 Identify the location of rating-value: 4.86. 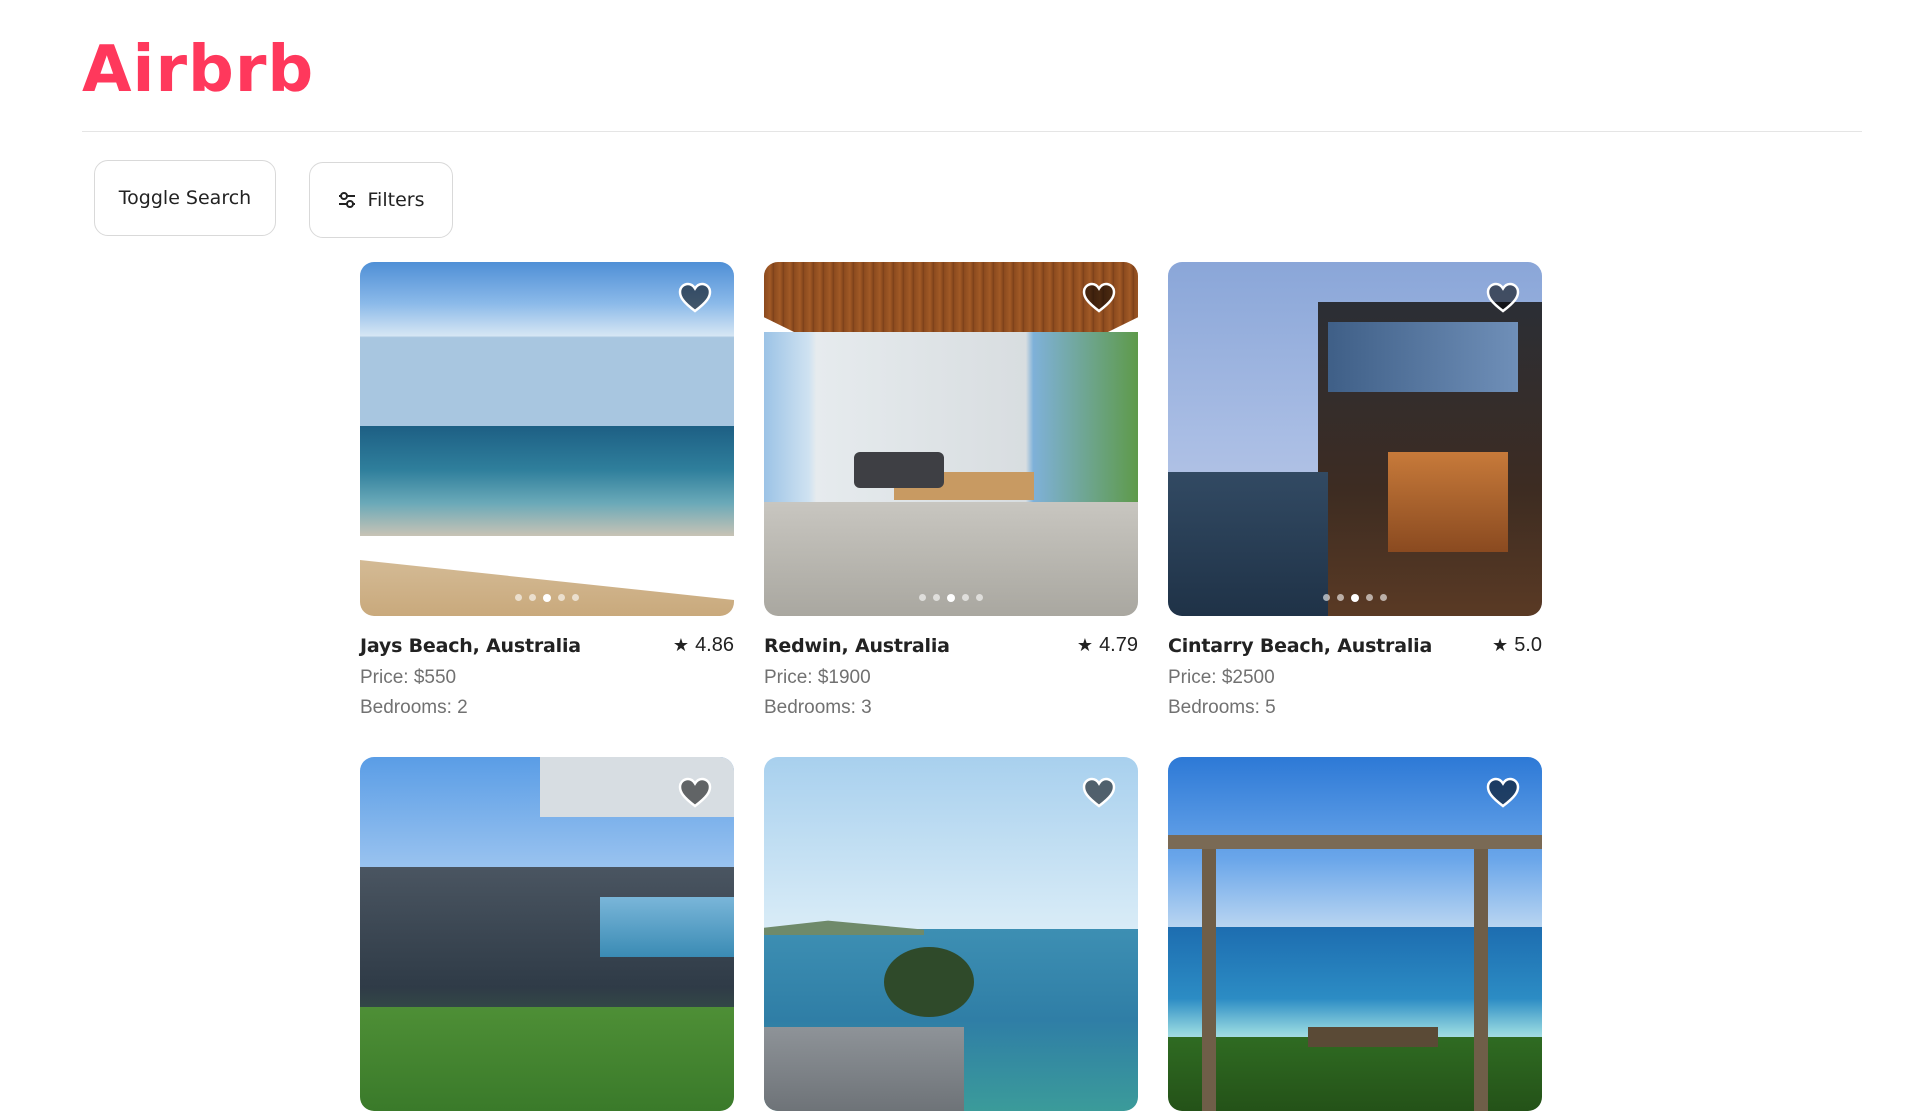
(714, 645).